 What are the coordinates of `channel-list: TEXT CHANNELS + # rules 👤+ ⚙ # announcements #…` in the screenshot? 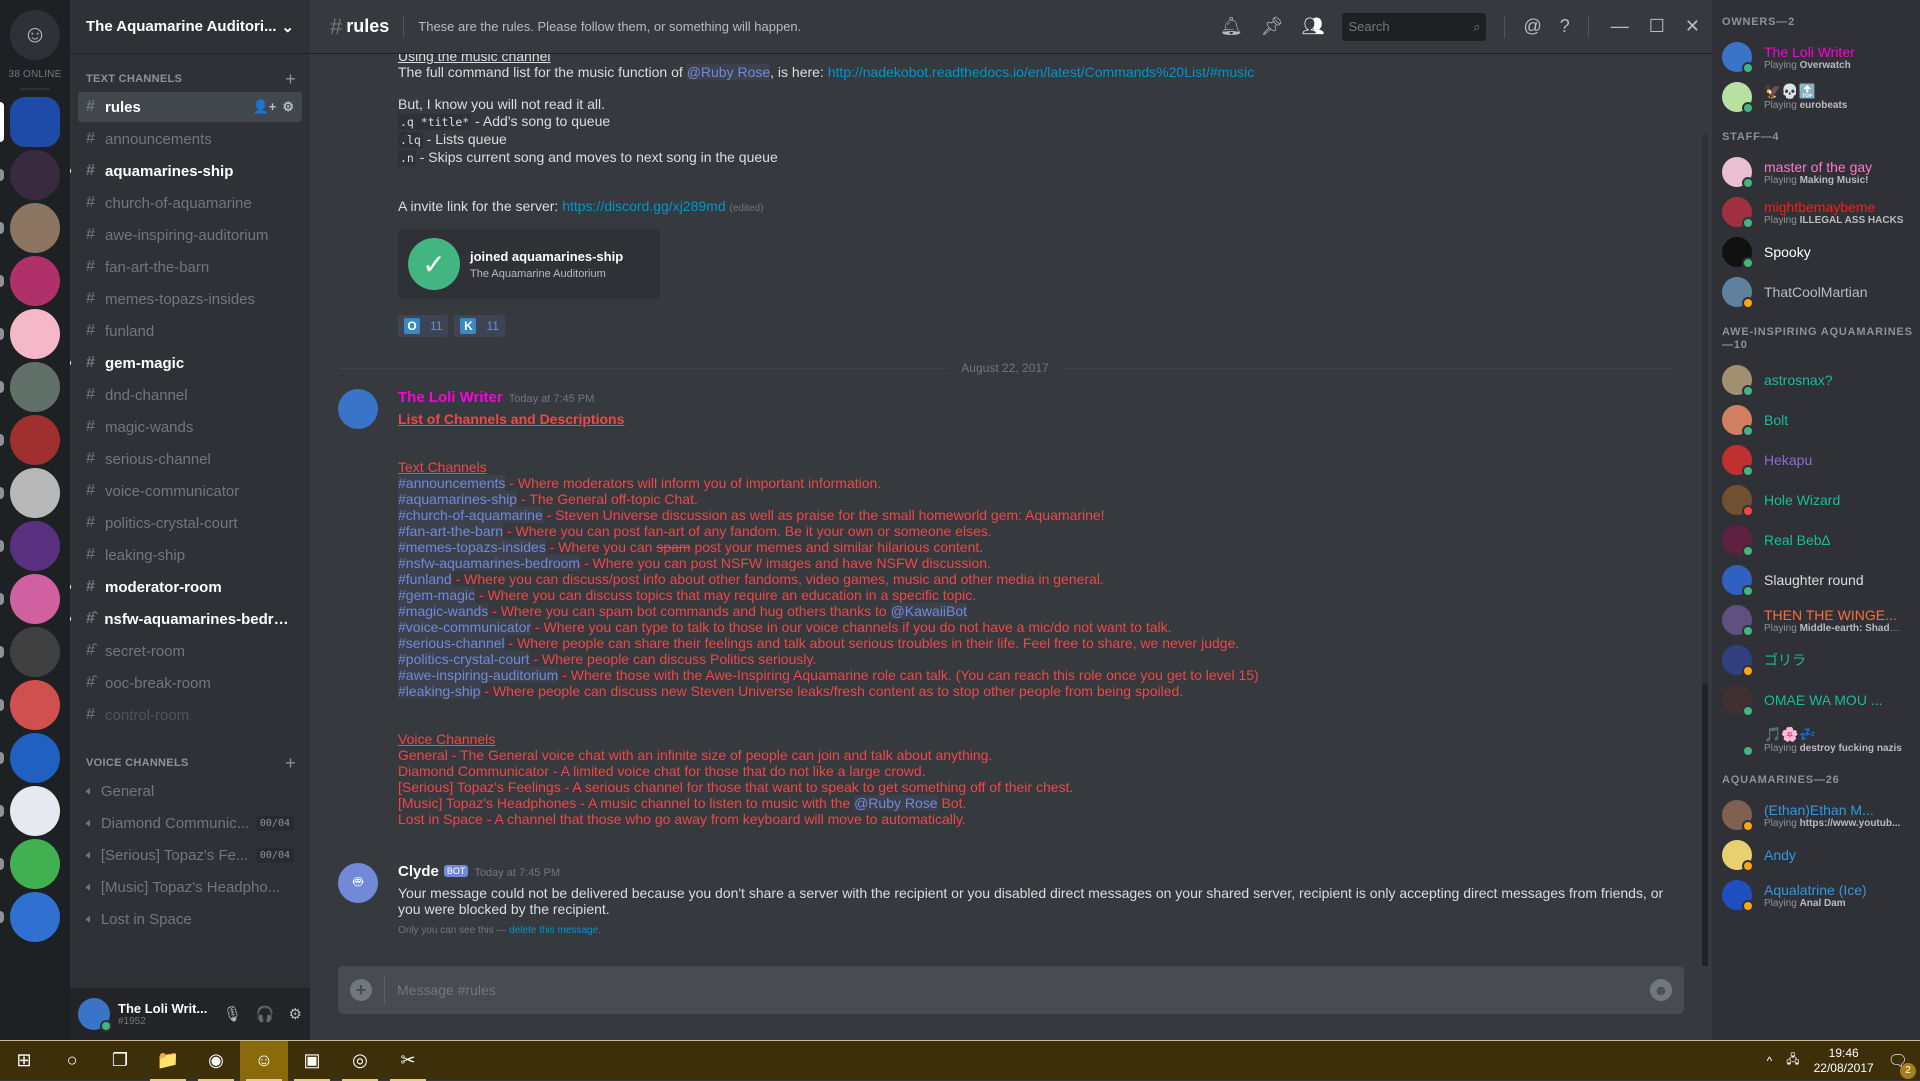 It's located at (190, 521).